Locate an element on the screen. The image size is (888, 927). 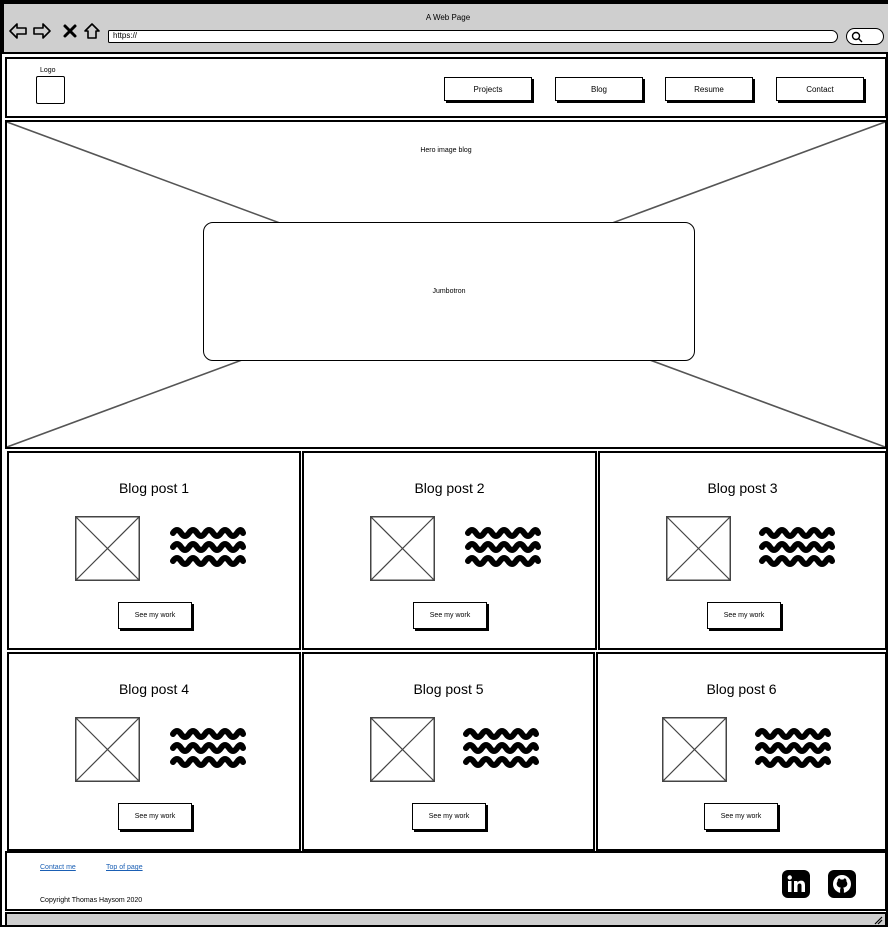
browser-search-button is located at coordinates (865, 36).